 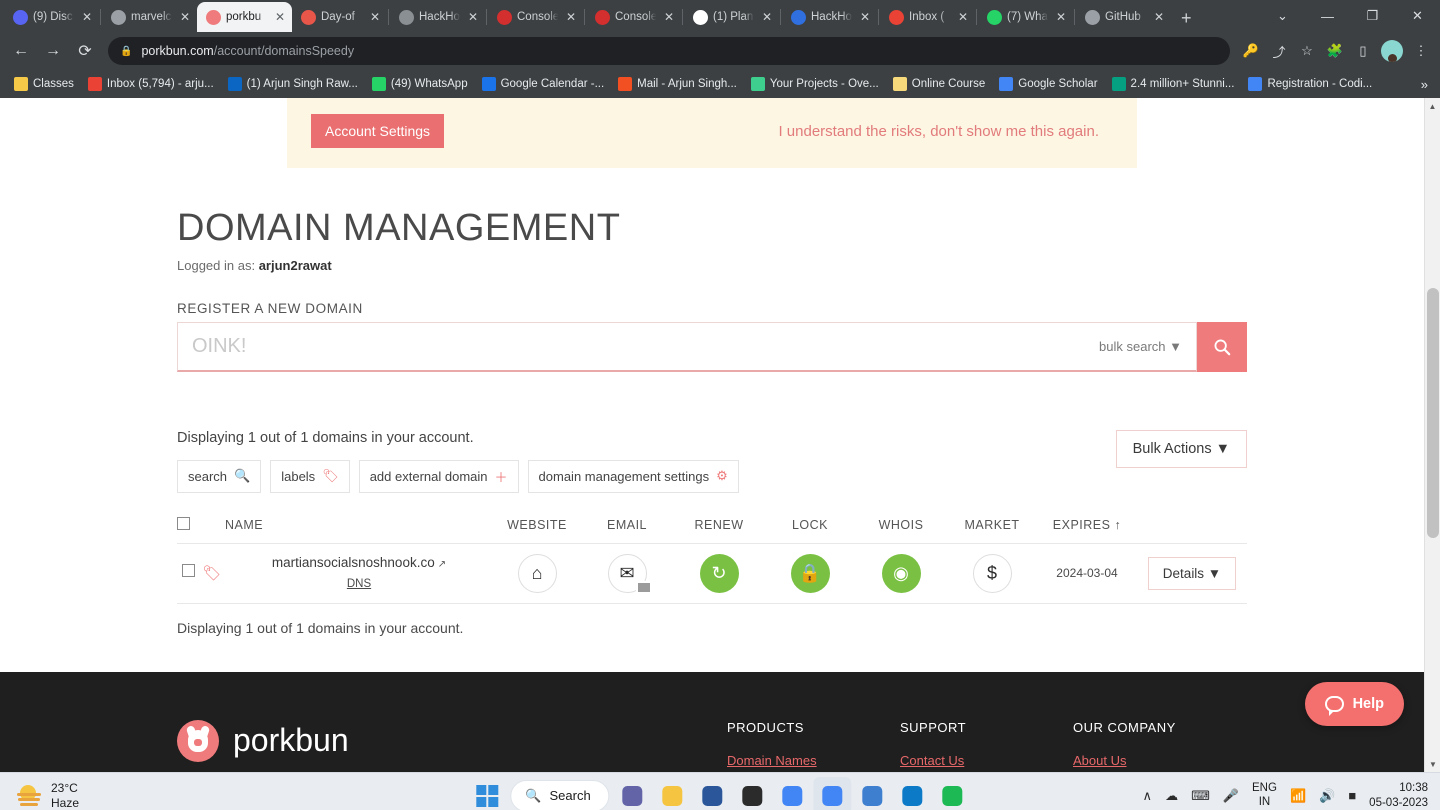 I want to click on header-website: WEBSITE, so click(x=537, y=530).